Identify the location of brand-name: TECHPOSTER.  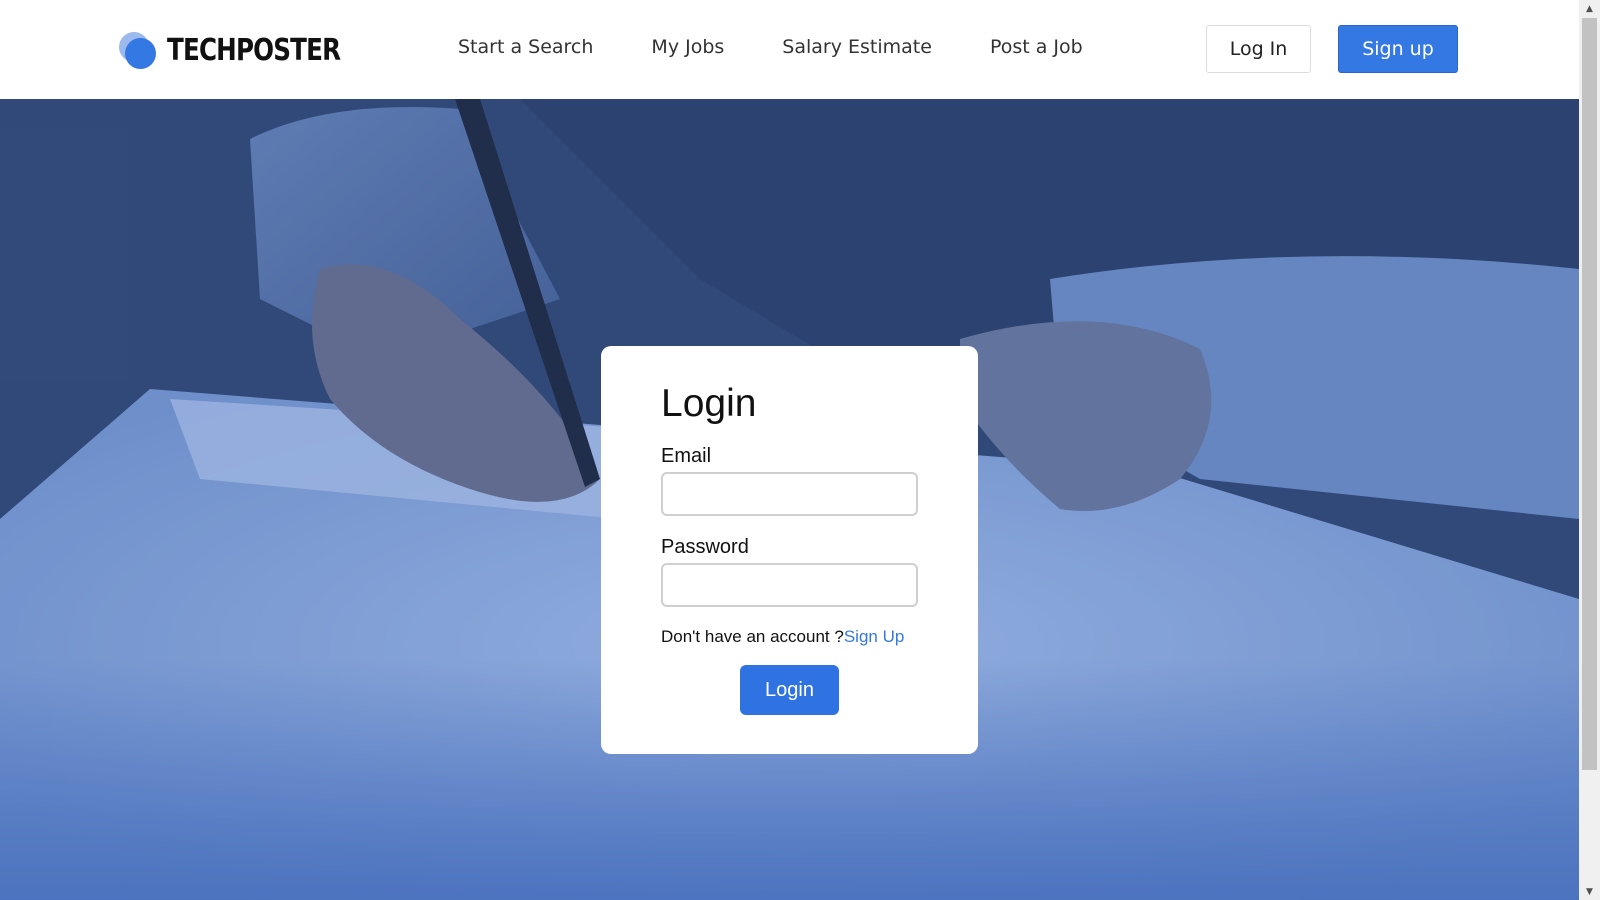
(254, 50).